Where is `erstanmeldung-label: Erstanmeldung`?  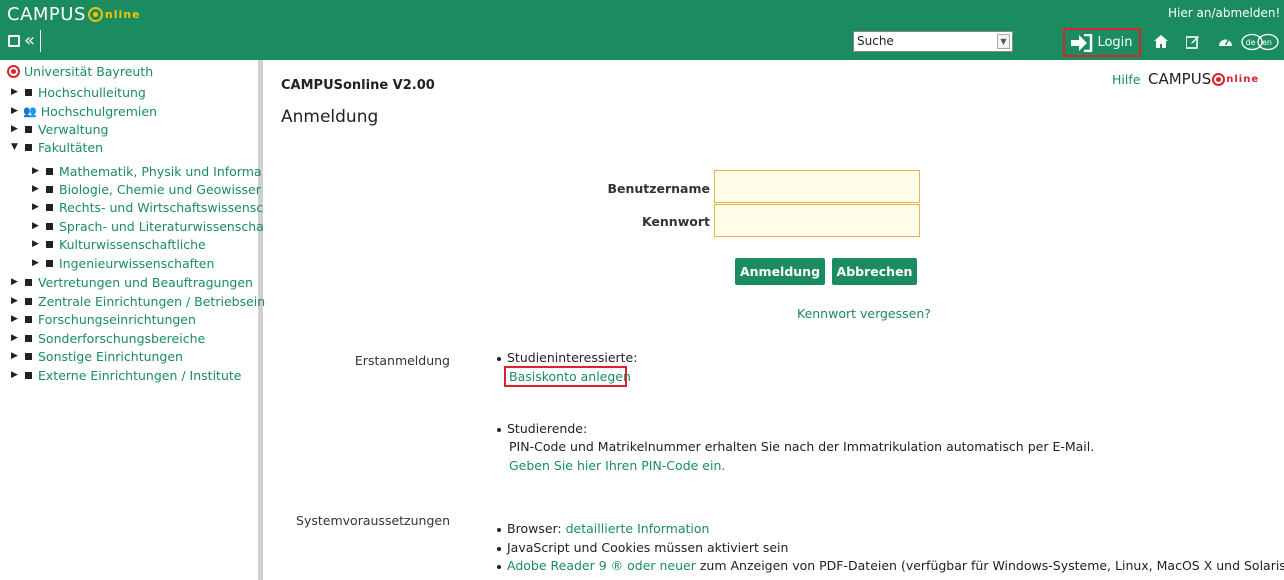 erstanmeldung-label: Erstanmeldung is located at coordinates (402, 360).